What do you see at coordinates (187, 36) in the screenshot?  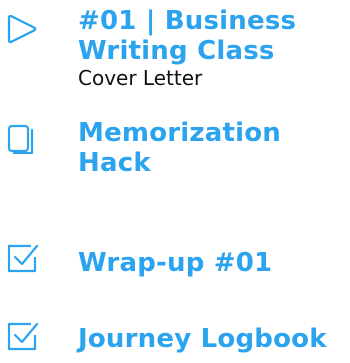 I see `lesson-title: #01 | Business Writing Class` at bounding box center [187, 36].